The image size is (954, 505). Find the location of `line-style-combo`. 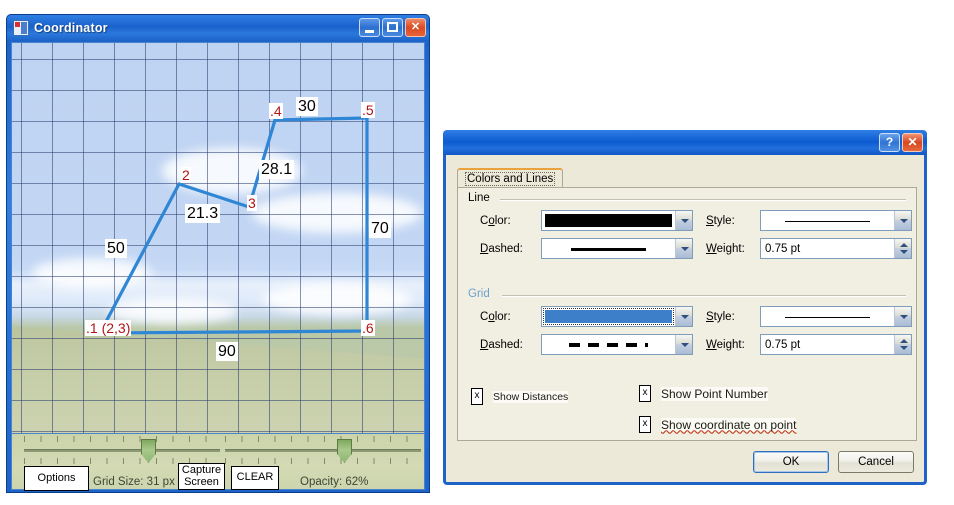

line-style-combo is located at coordinates (836, 220).